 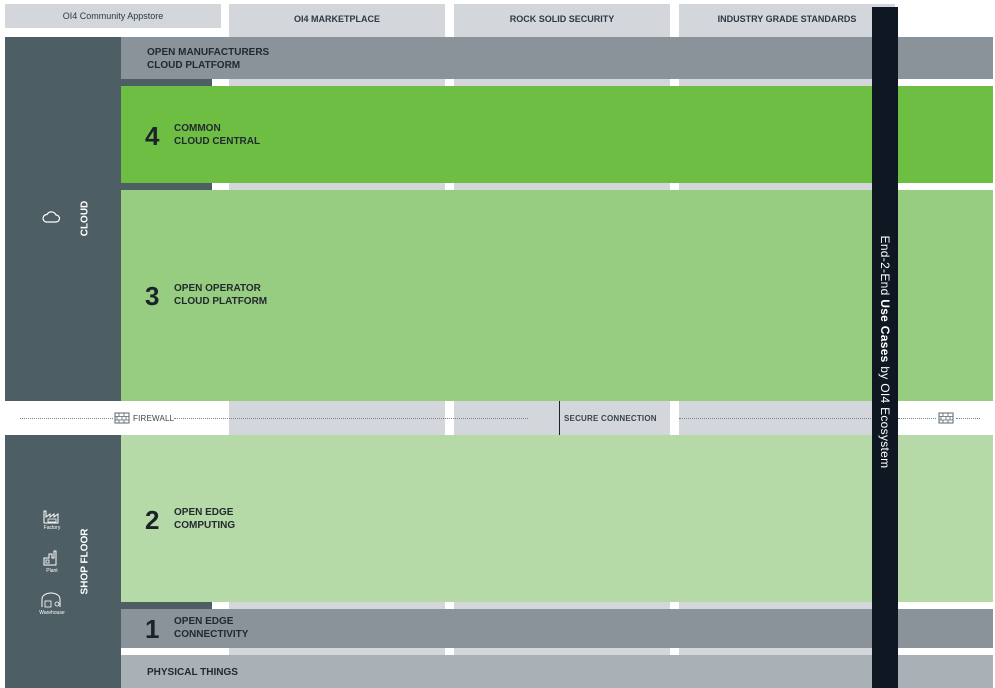 I want to click on layer3-number: 3, so click(x=152, y=296).